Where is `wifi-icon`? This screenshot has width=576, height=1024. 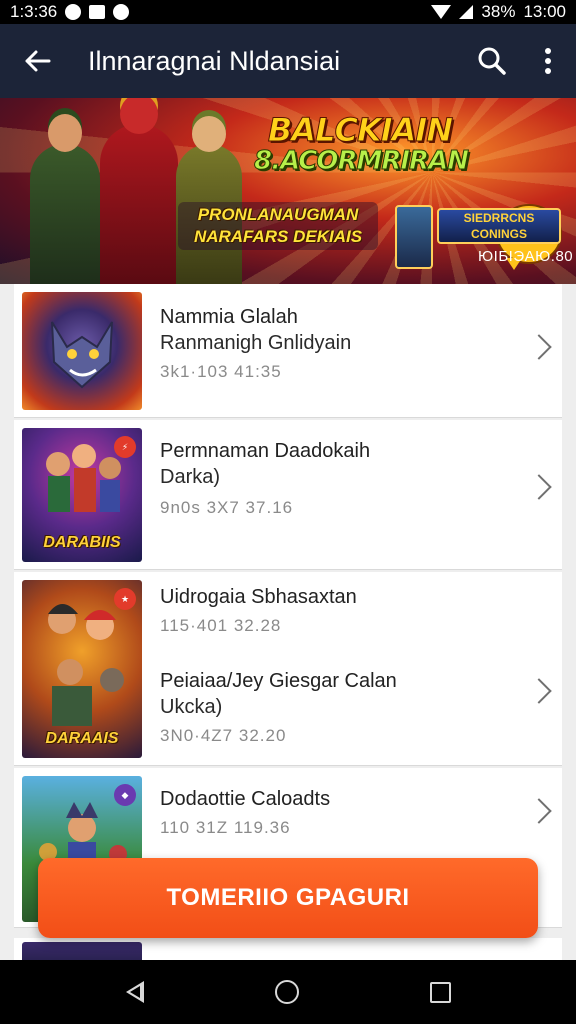
wifi-icon is located at coordinates (441, 12).